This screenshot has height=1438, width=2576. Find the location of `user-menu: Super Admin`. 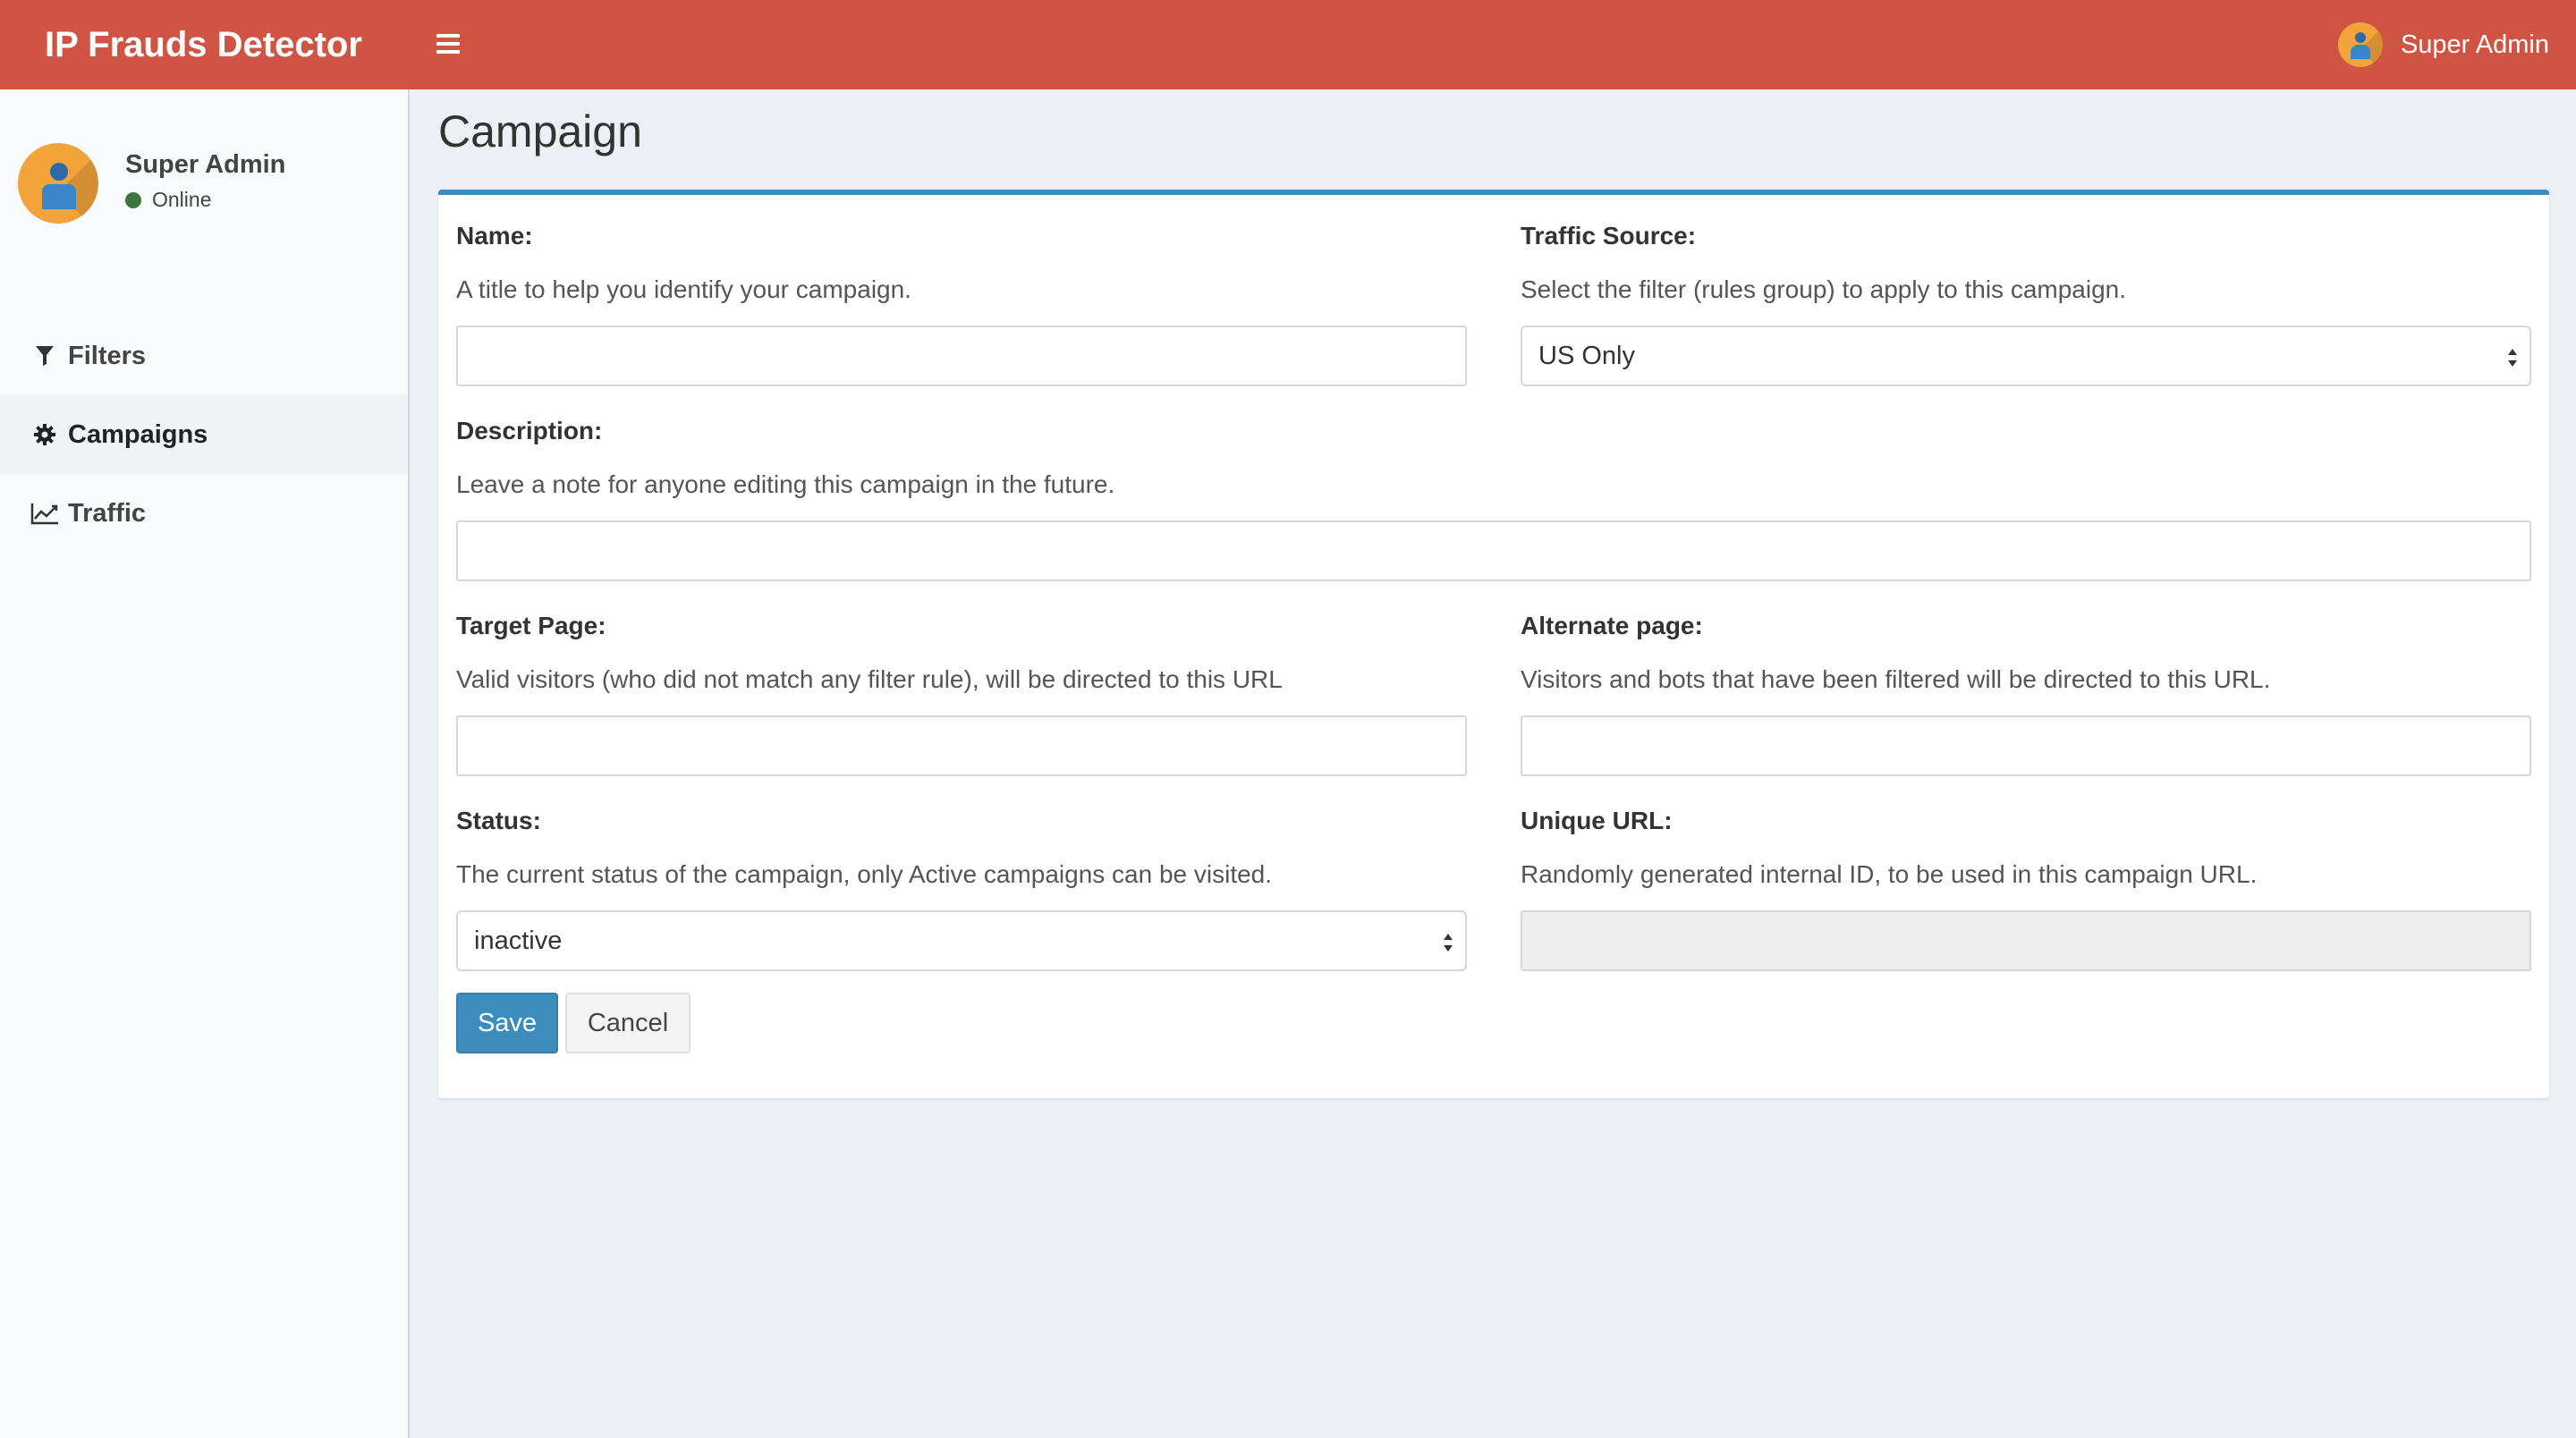

user-menu: Super Admin is located at coordinates (2443, 44).